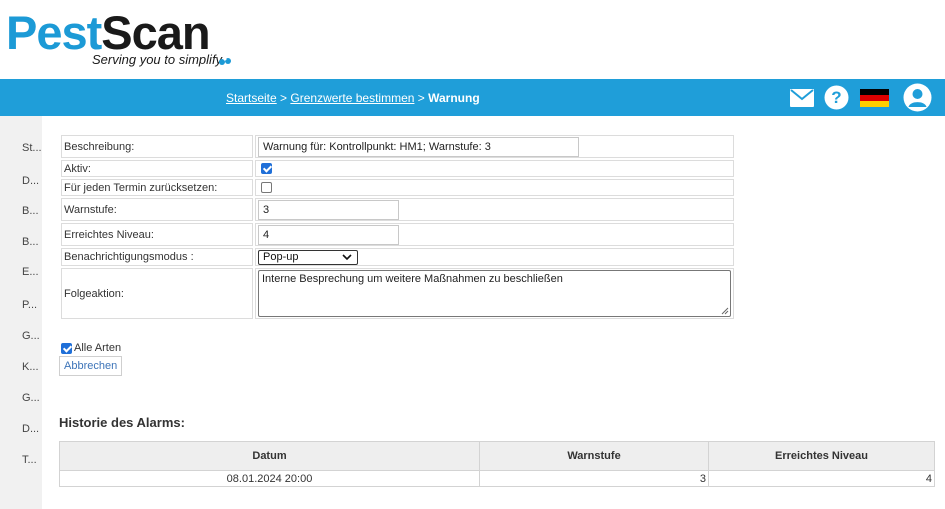  Describe the element at coordinates (494, 187) in the screenshot. I see `reset-cell` at that location.